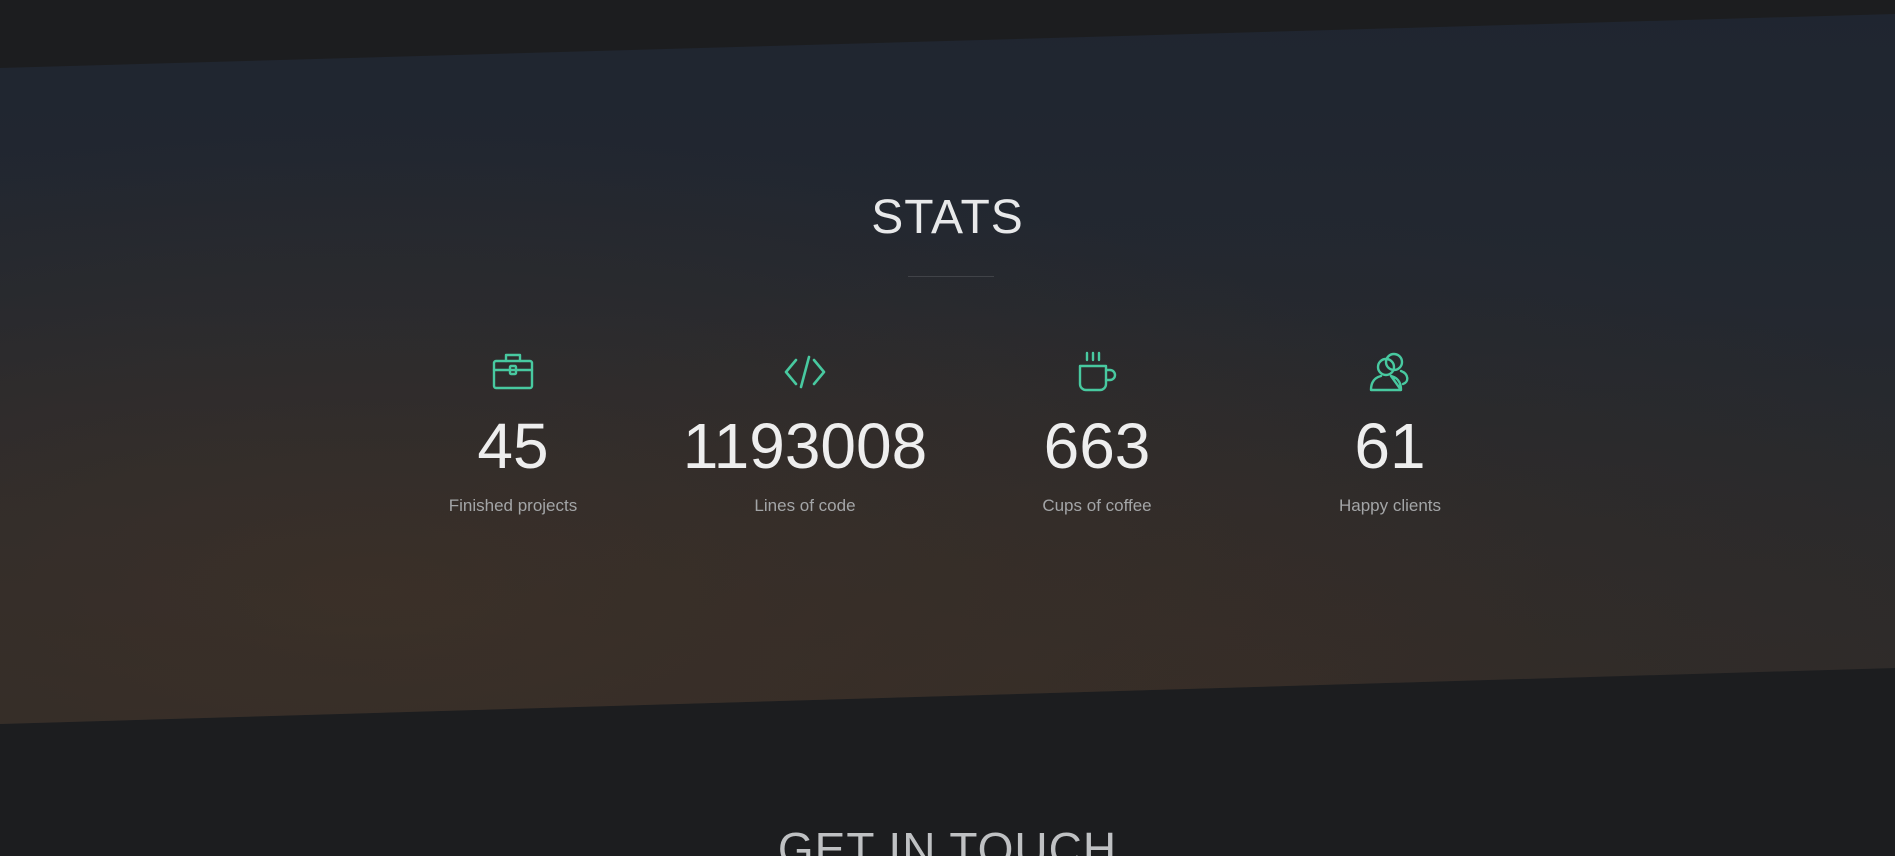  I want to click on stat-lines-of-code: 1193008 Lines of code, so click(805, 433).